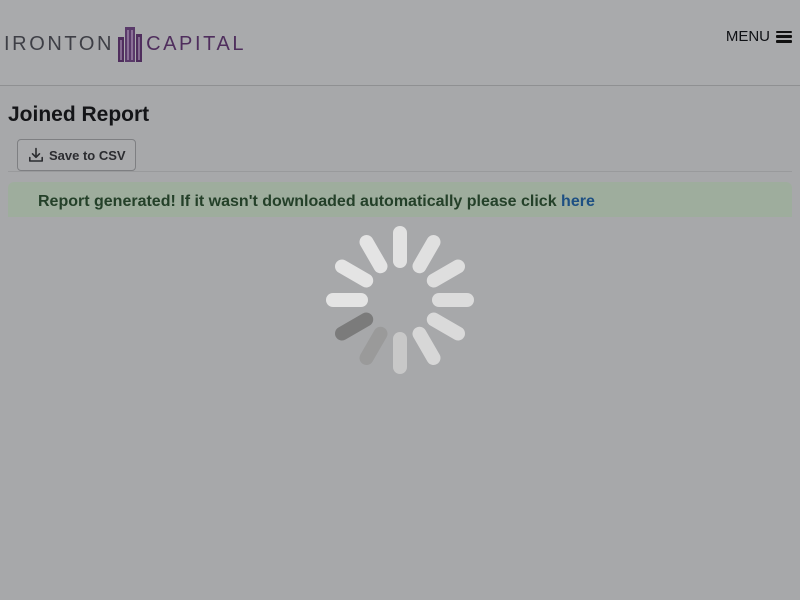 The image size is (800, 600). Describe the element at coordinates (79, 114) in the screenshot. I see `page-title: Joined Report` at that location.